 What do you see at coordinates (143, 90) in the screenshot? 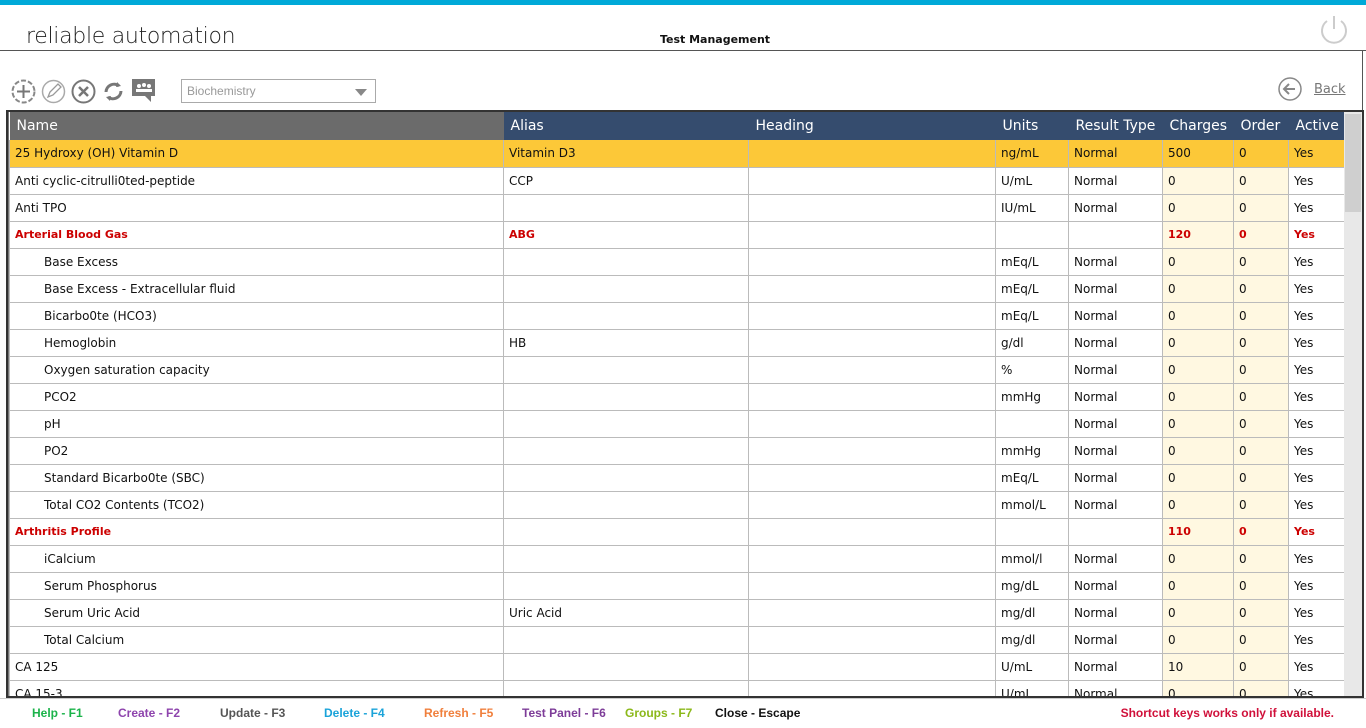
I see `groups-icon` at bounding box center [143, 90].